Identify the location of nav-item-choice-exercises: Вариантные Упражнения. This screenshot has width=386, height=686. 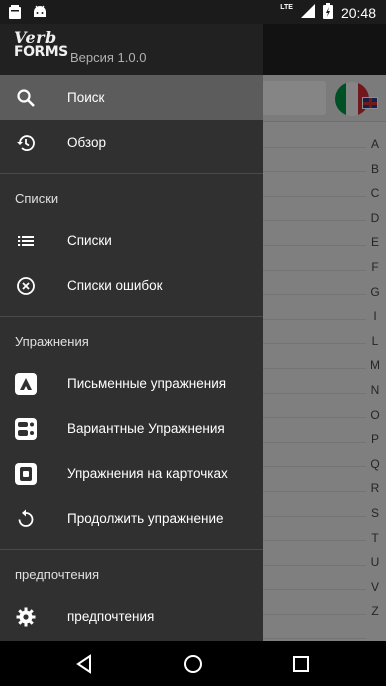
(131, 428).